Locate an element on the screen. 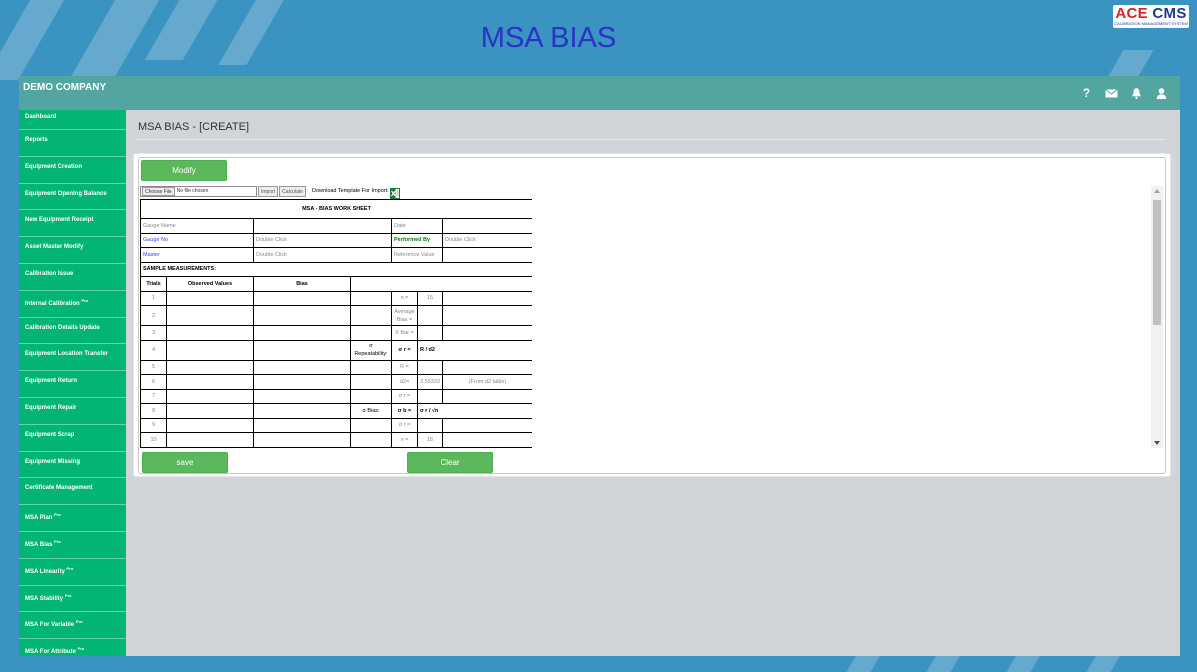  mail-icon is located at coordinates (1111, 93).